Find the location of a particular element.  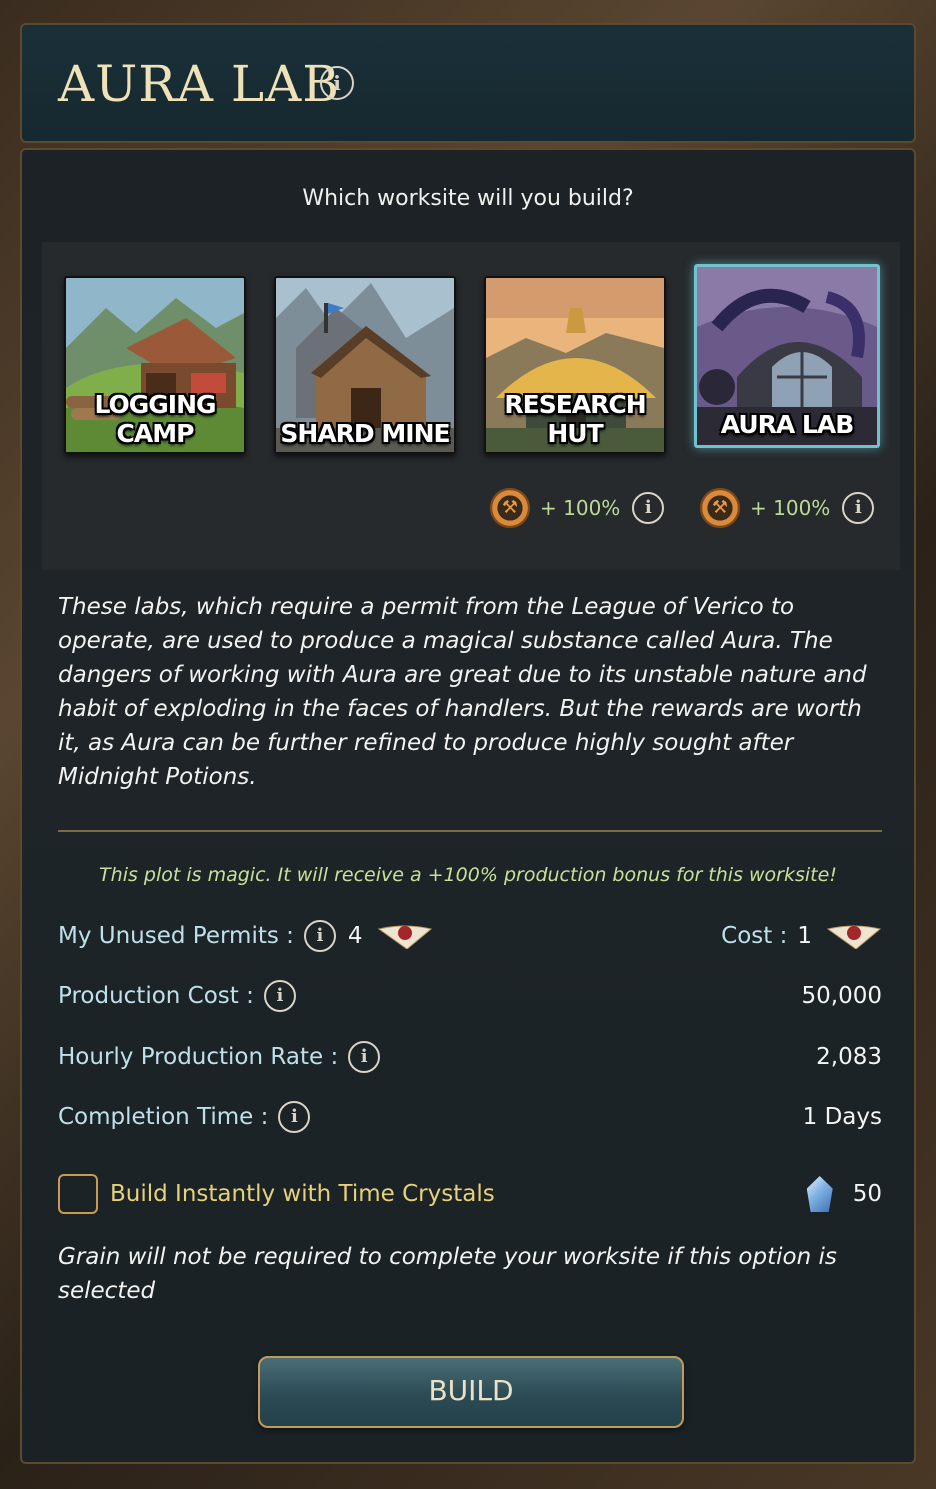

permits-row: My Unused Permits : i 4 Cost : 1 is located at coordinates (470, 936).